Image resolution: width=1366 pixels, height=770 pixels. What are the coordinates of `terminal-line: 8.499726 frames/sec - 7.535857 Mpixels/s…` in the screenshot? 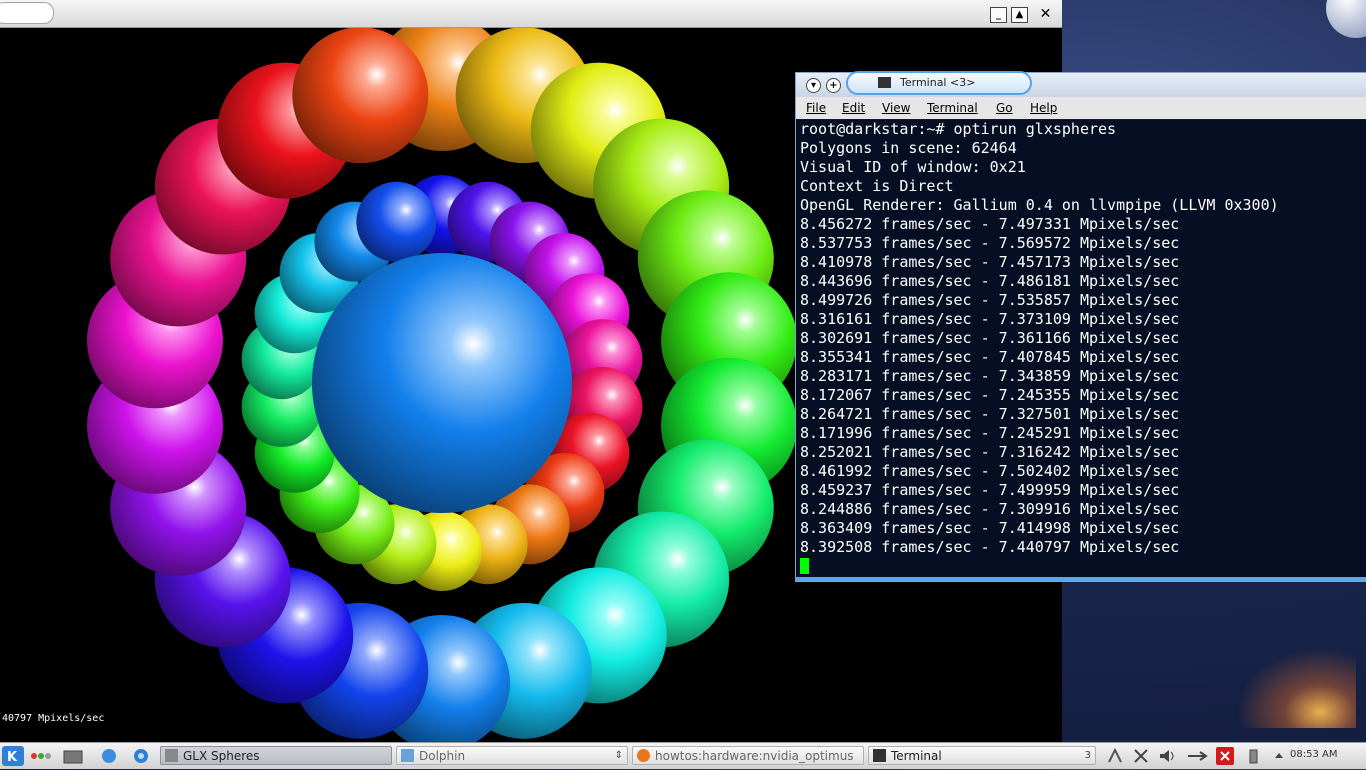 It's located at (990, 300).